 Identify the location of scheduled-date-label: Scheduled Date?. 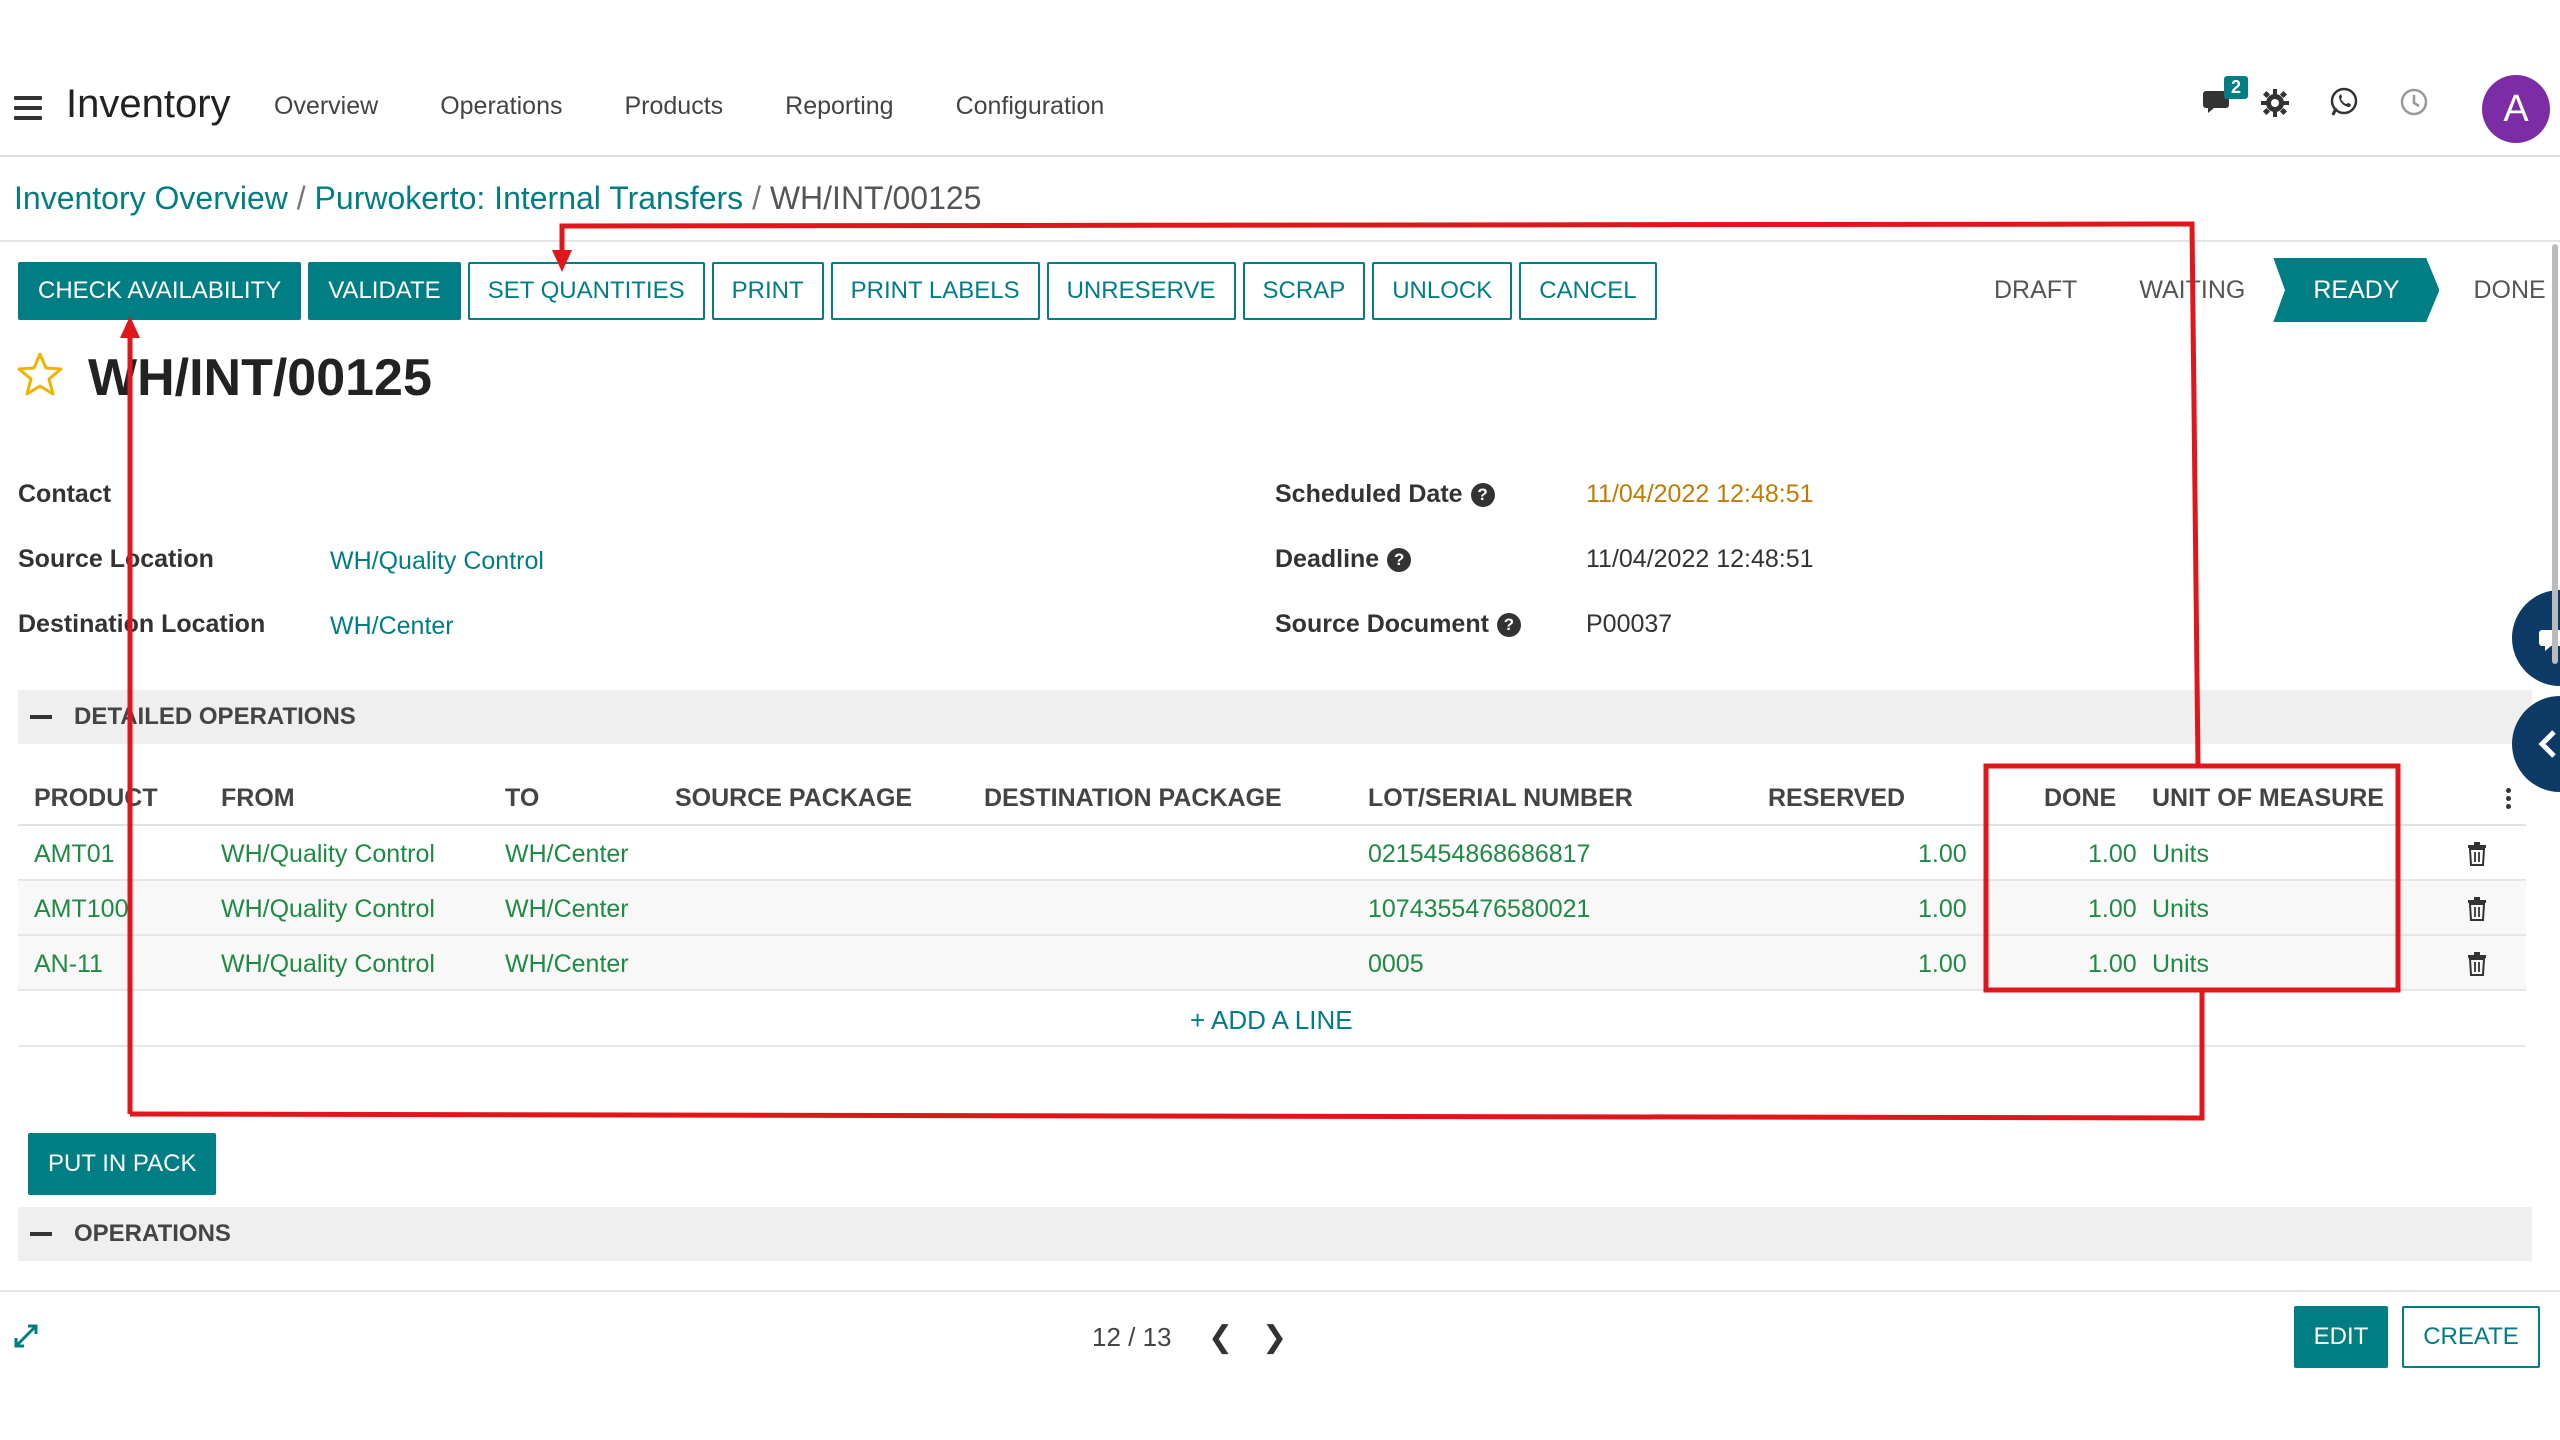
(1385, 494).